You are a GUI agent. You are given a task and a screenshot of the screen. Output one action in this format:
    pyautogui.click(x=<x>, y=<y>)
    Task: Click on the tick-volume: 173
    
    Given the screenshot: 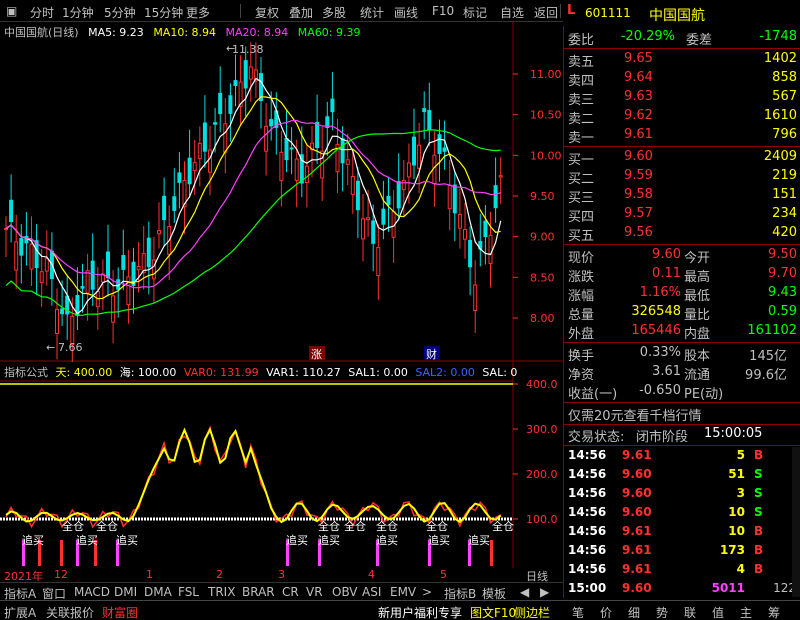 What is the action you would take?
    pyautogui.click(x=732, y=550)
    